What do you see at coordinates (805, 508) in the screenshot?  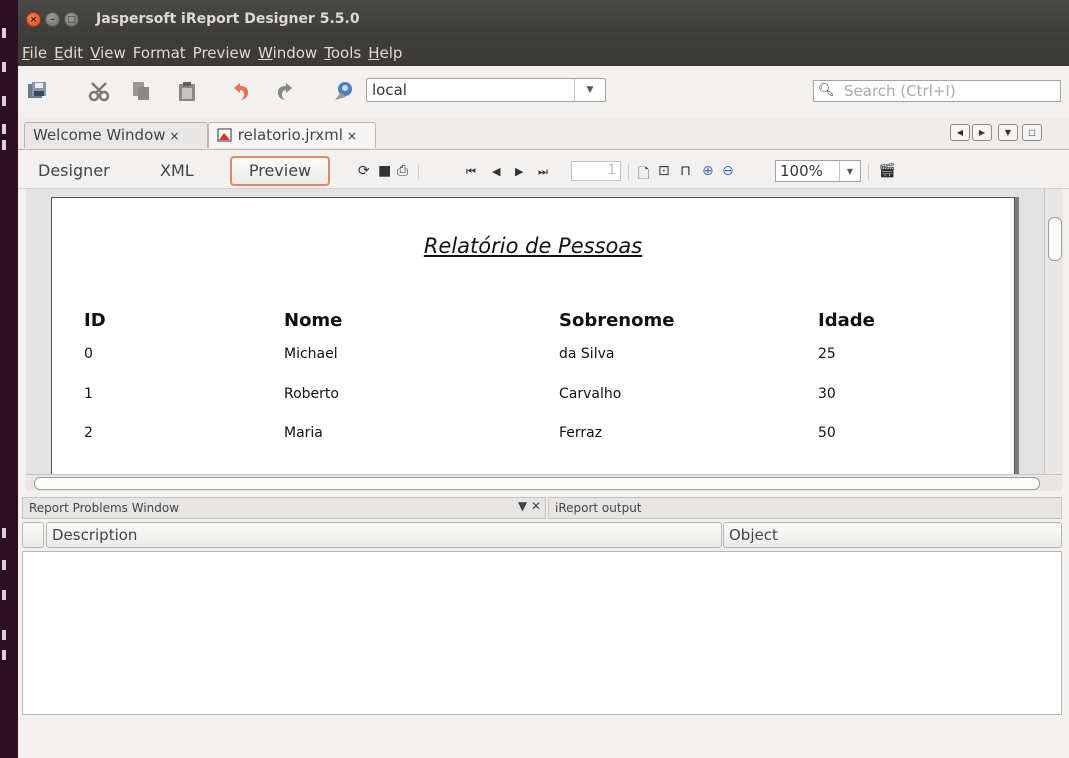 I see `tab-ireport-output: iReport output` at bounding box center [805, 508].